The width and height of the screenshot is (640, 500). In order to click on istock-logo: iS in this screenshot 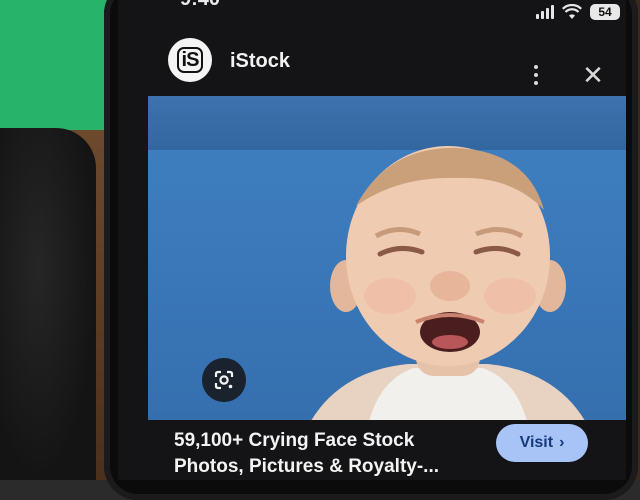, I will do `click(190, 60)`.